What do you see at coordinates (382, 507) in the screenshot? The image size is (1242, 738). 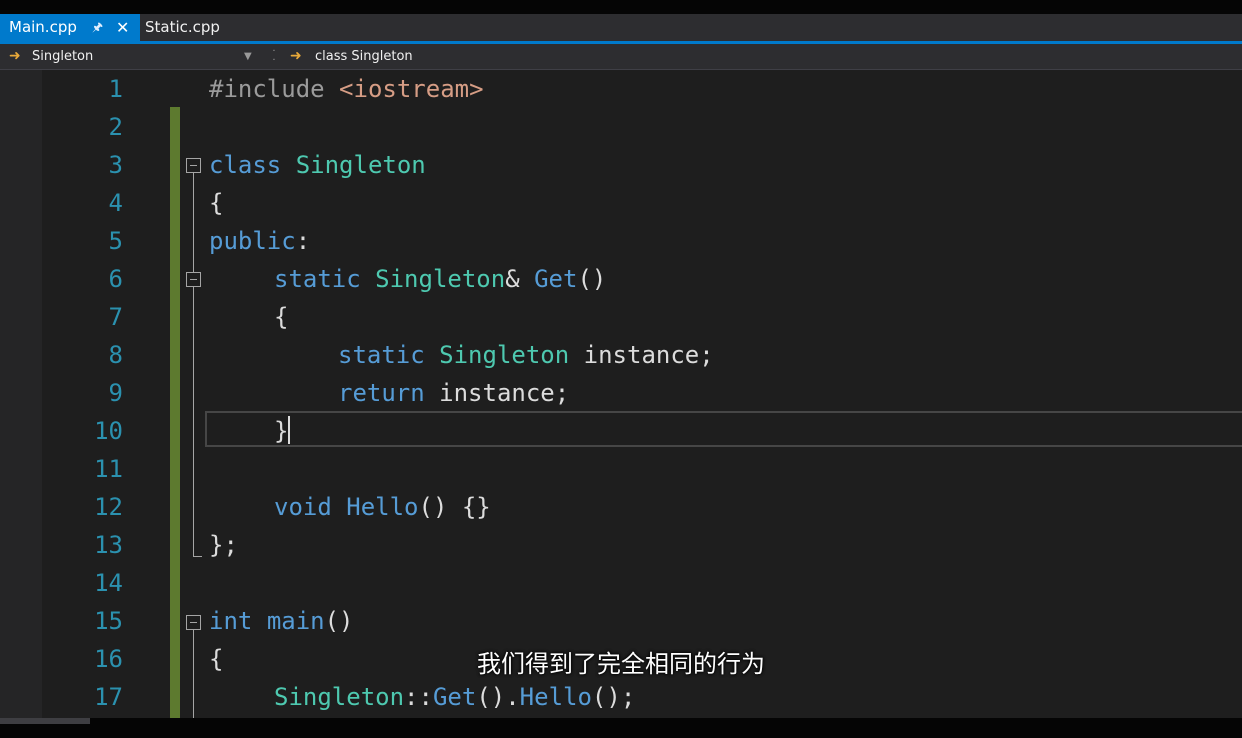 I see `code-line-12: void Hello() {}` at bounding box center [382, 507].